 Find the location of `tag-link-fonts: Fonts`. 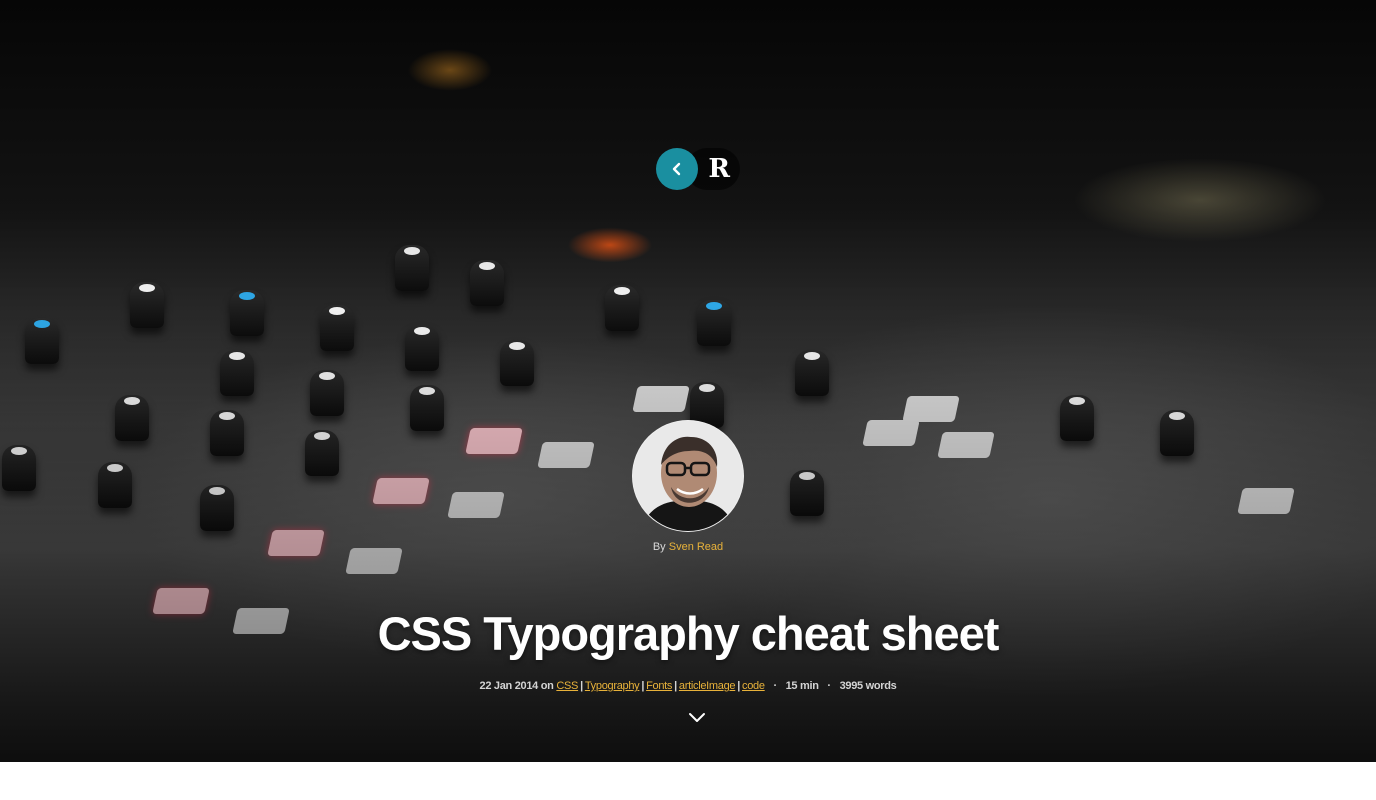

tag-link-fonts: Fonts is located at coordinates (659, 686).